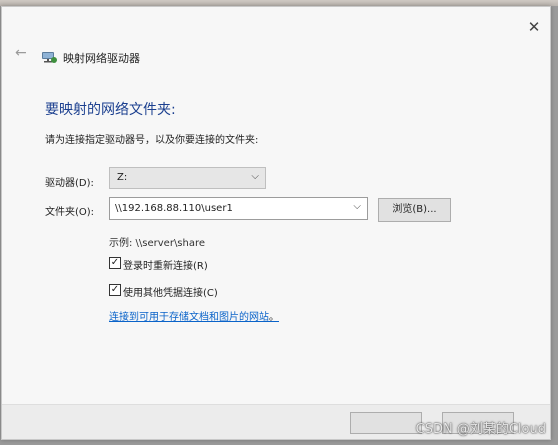 Image resolution: width=558 pixels, height=445 pixels. What do you see at coordinates (49, 57) in the screenshot?
I see `network-drive-icon` at bounding box center [49, 57].